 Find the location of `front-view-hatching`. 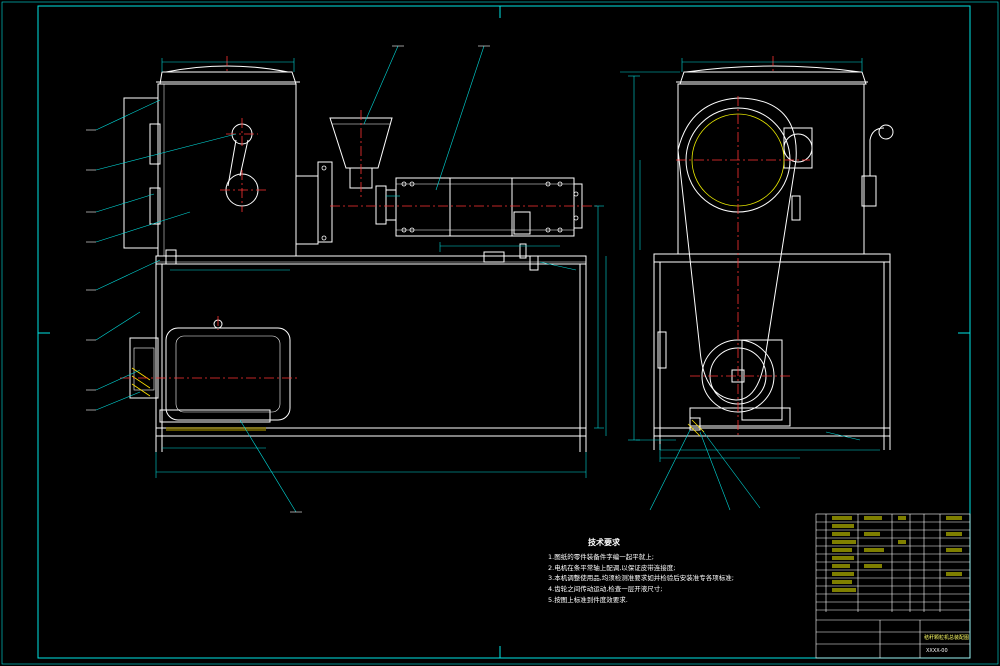

front-view-hatching is located at coordinates (198, 399).